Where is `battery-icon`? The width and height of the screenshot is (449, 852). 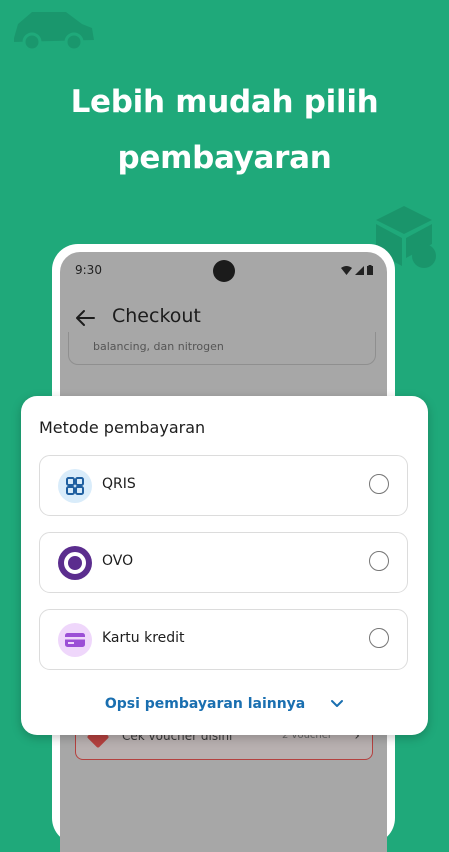
battery-icon is located at coordinates (370, 270).